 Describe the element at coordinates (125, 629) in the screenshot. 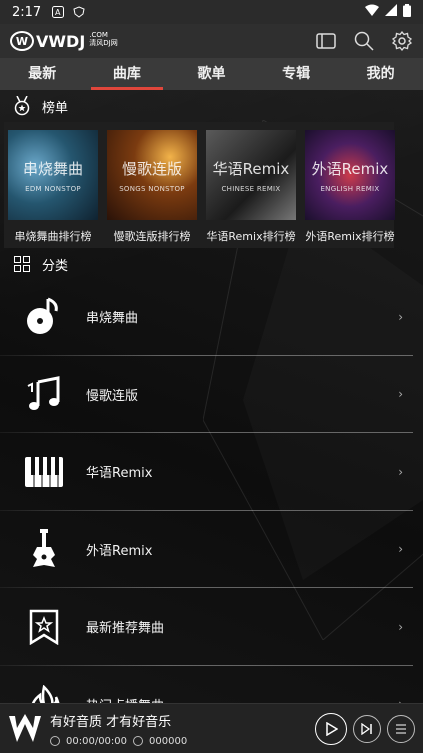

I see `category-label: 最新推荐舞曲` at that location.